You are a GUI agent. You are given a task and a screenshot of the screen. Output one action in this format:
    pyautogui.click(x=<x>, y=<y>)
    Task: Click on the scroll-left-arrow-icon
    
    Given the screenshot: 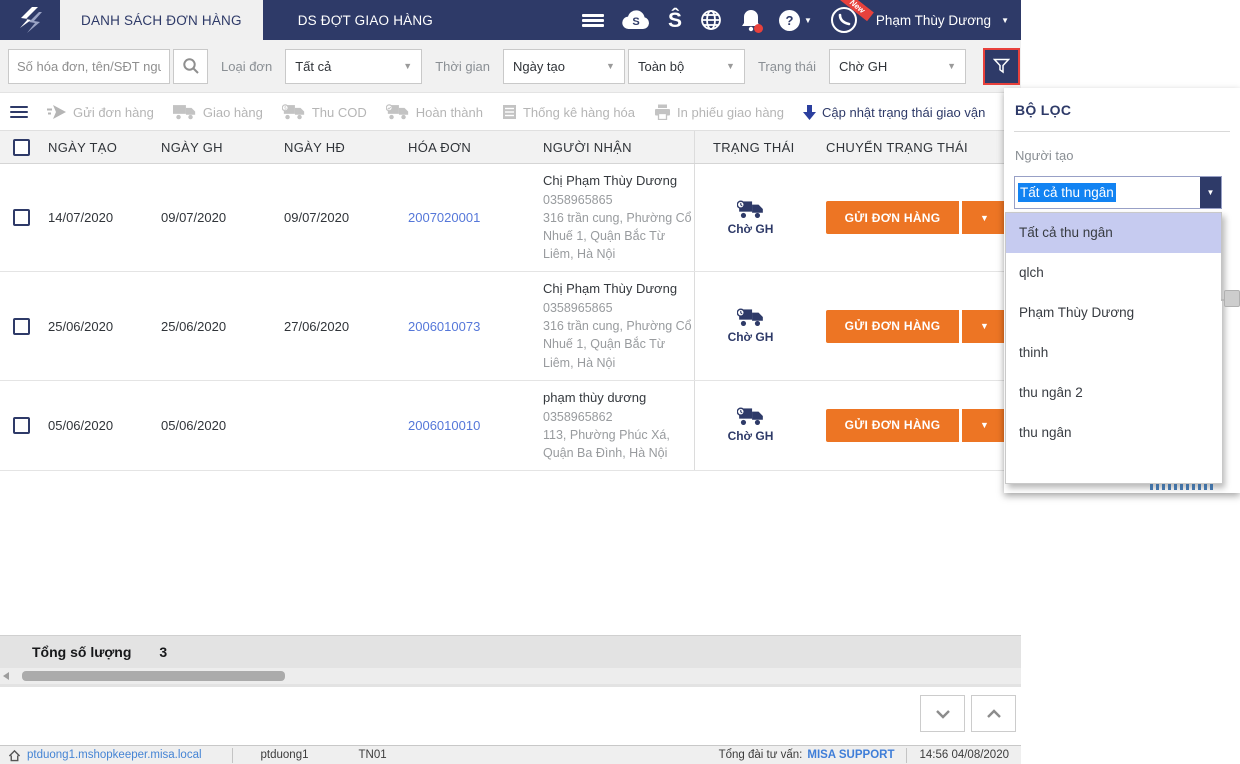 What is the action you would take?
    pyautogui.click(x=6, y=676)
    